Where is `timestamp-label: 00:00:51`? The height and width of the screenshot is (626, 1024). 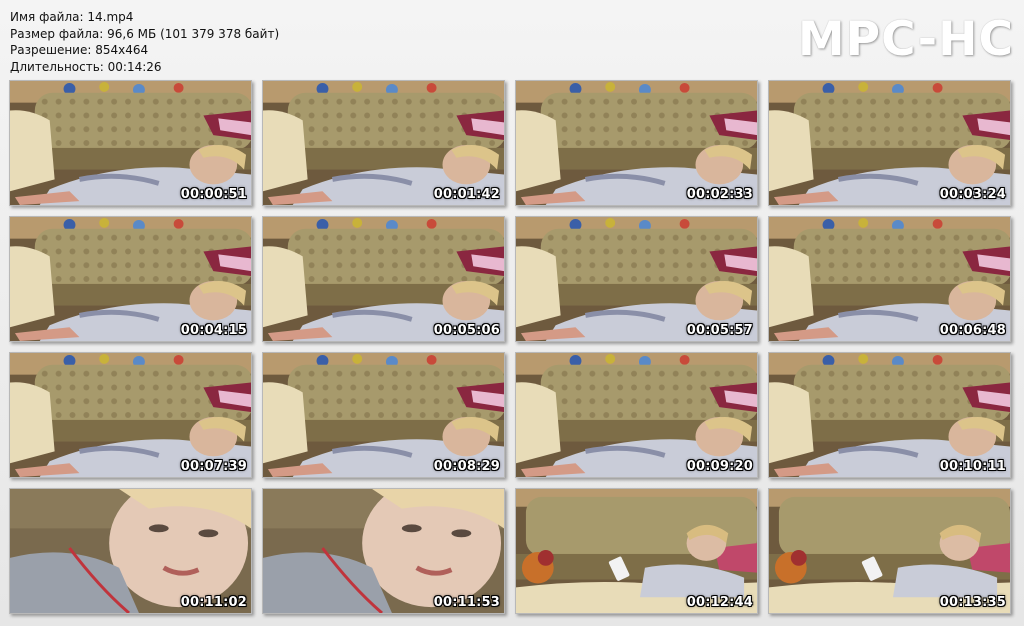
timestamp-label: 00:00:51 is located at coordinates (213, 194).